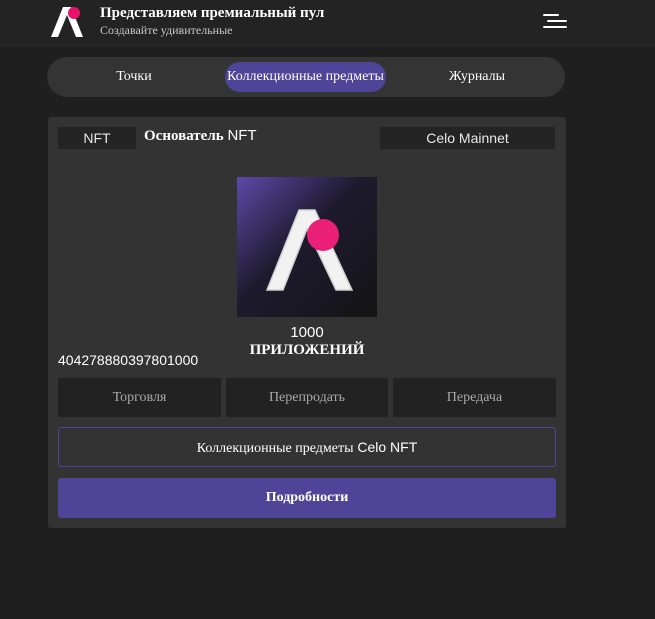 The image size is (655, 619). I want to click on tab-journals: Журналы, so click(477, 77).